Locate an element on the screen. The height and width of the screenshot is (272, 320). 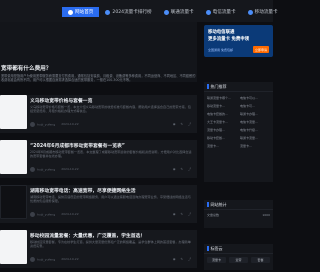
promo-banner: 移动电信联通 更多流量卡 免费申领 全国通用 免费包邮 立即申请 is located at coordinates (238, 41).